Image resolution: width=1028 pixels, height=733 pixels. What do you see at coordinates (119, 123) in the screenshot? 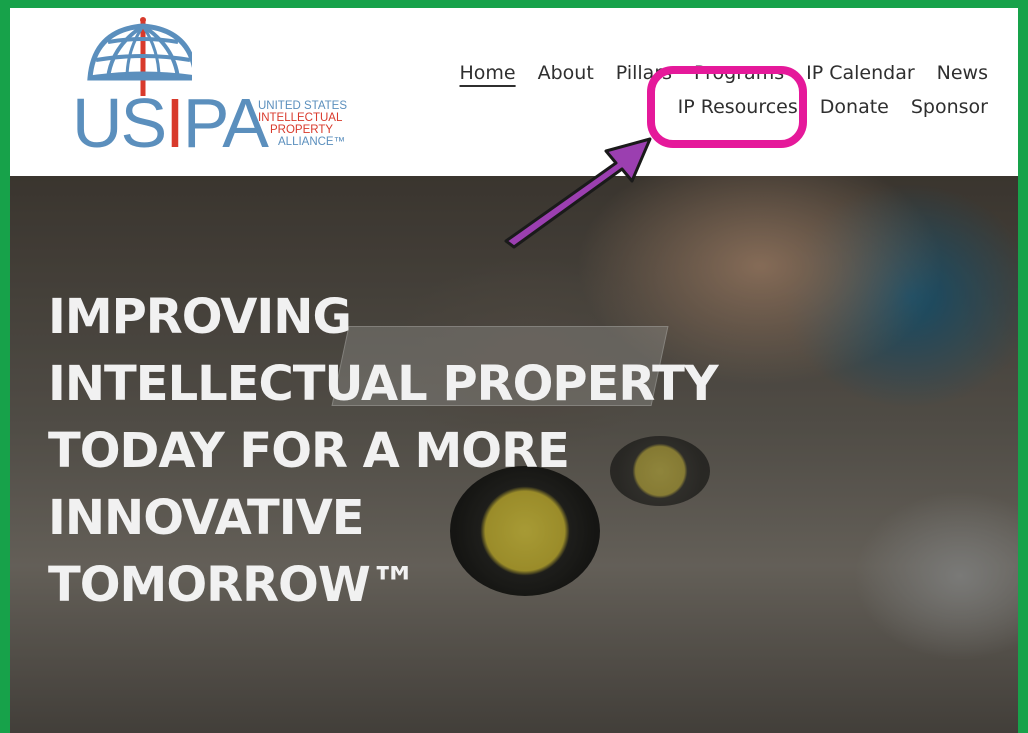
I see `logo-word-us: US` at bounding box center [119, 123].